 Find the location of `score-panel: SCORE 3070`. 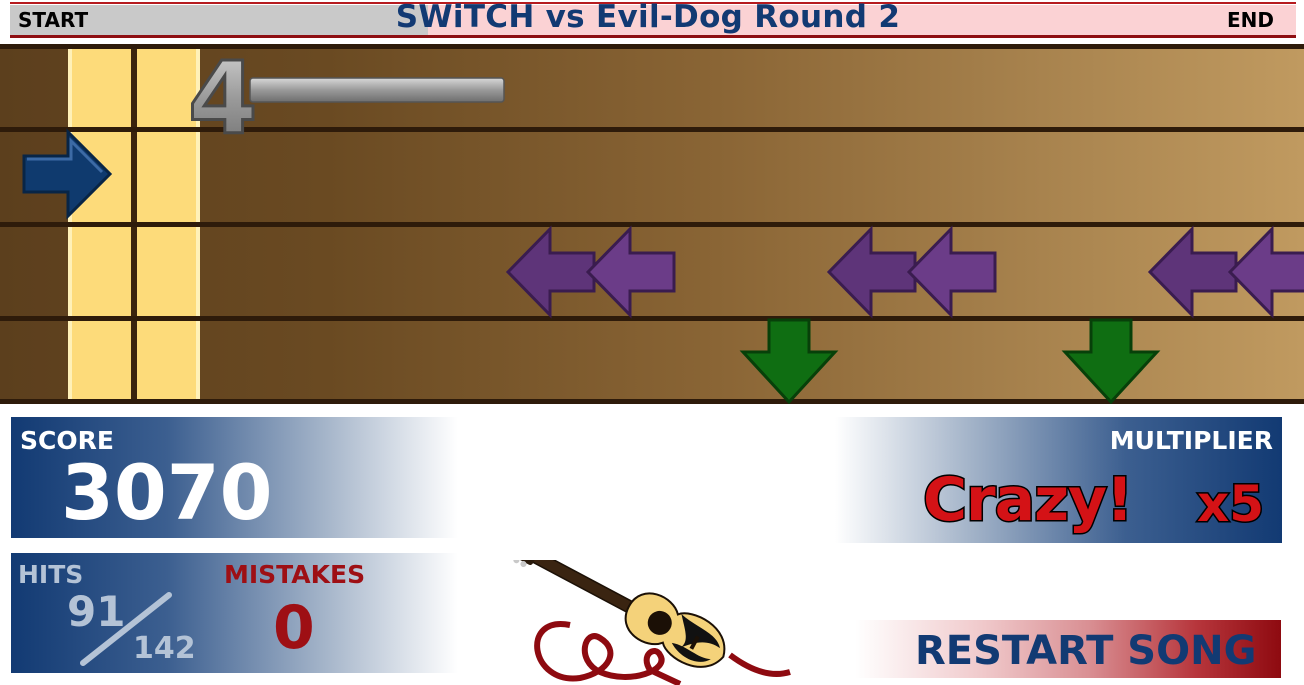

score-panel: SCORE 3070 is located at coordinates (234, 477).